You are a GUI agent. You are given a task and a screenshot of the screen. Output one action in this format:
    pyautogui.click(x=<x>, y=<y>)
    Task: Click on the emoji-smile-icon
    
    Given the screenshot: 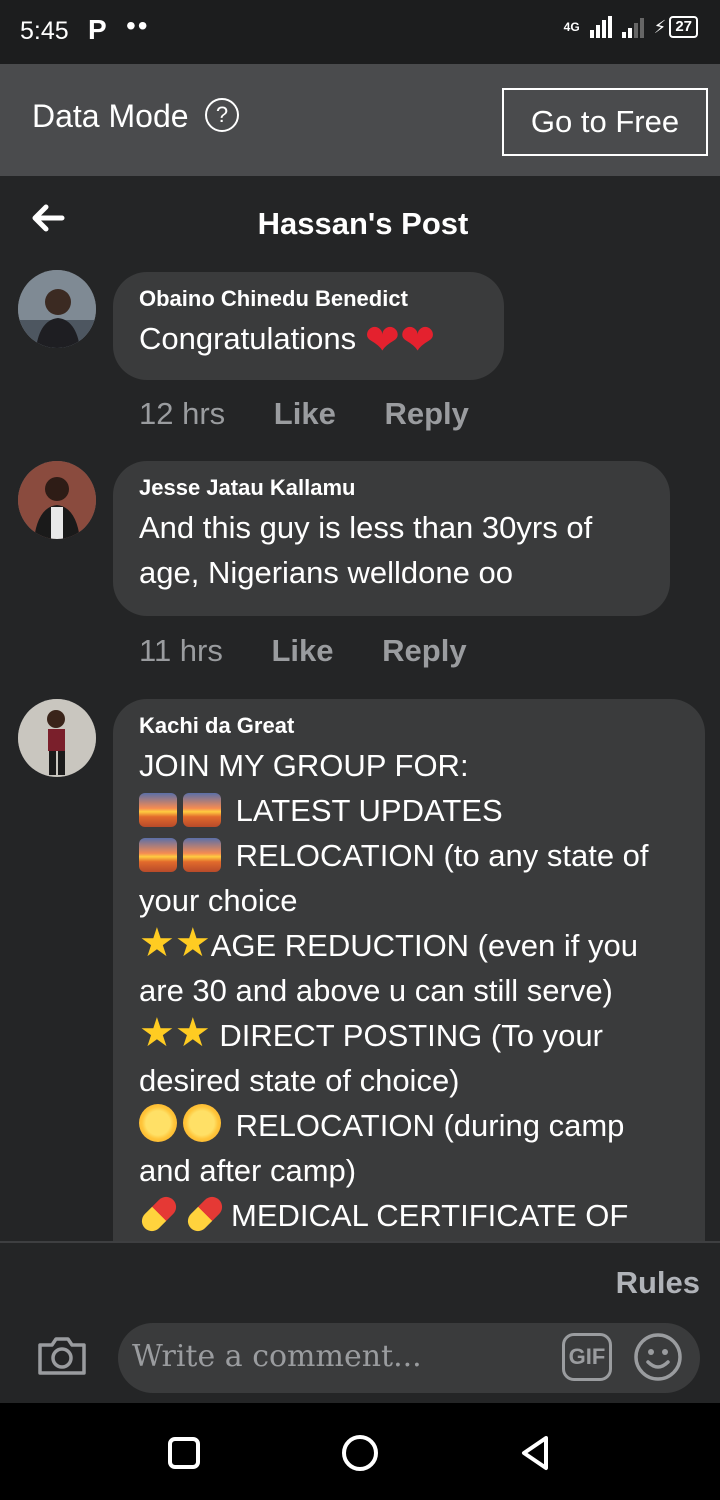 What is the action you would take?
    pyautogui.click(x=658, y=1357)
    